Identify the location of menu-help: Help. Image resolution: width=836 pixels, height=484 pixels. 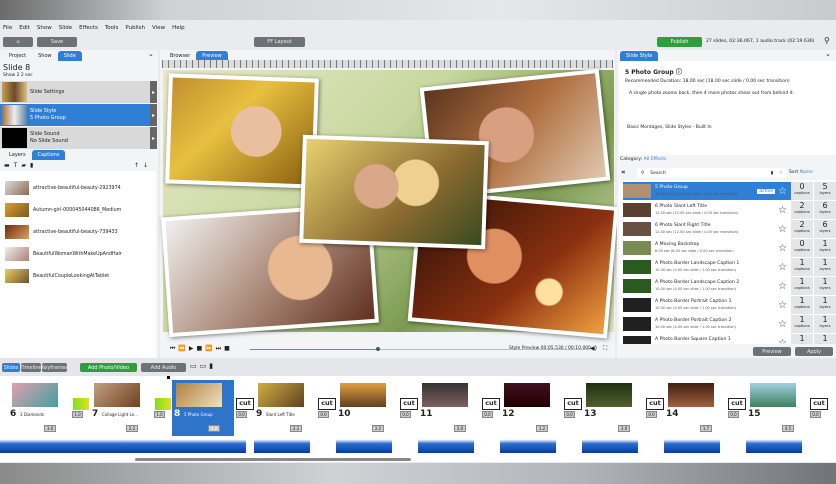
(178, 28).